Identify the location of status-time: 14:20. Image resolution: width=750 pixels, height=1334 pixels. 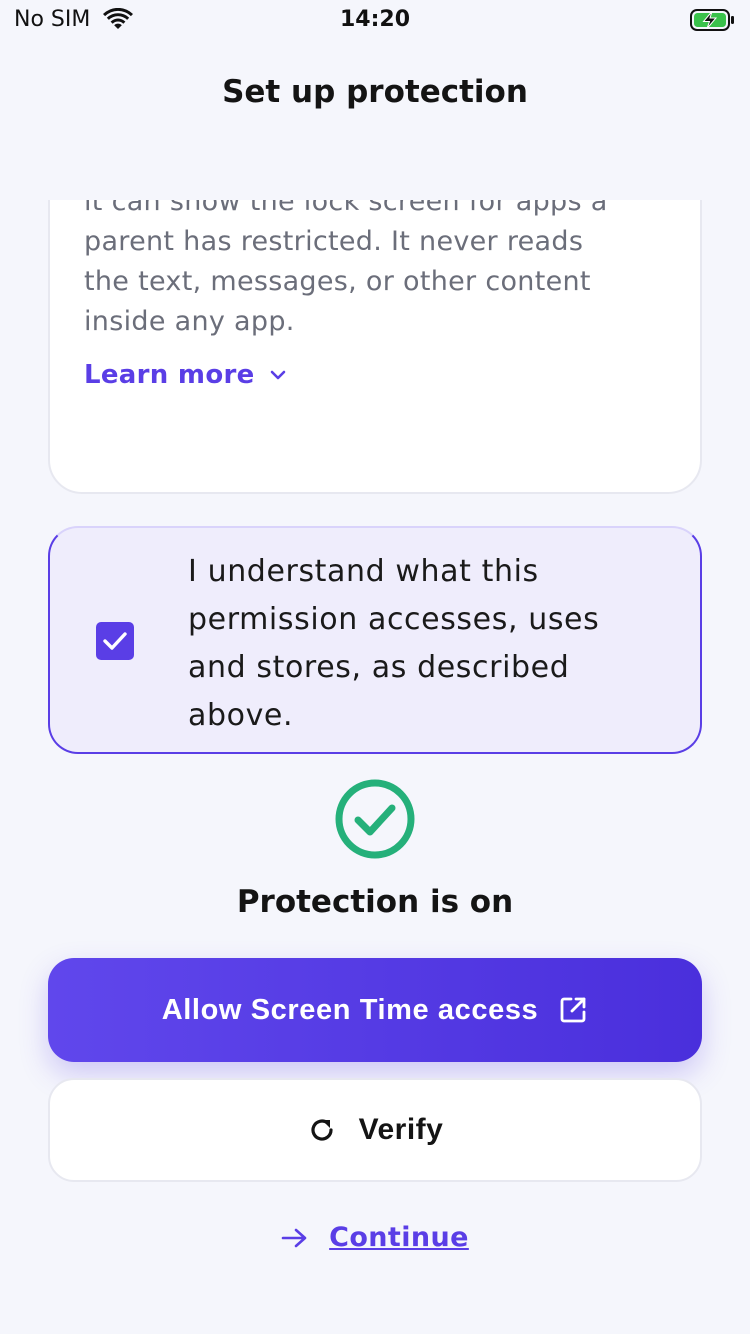
(375, 19).